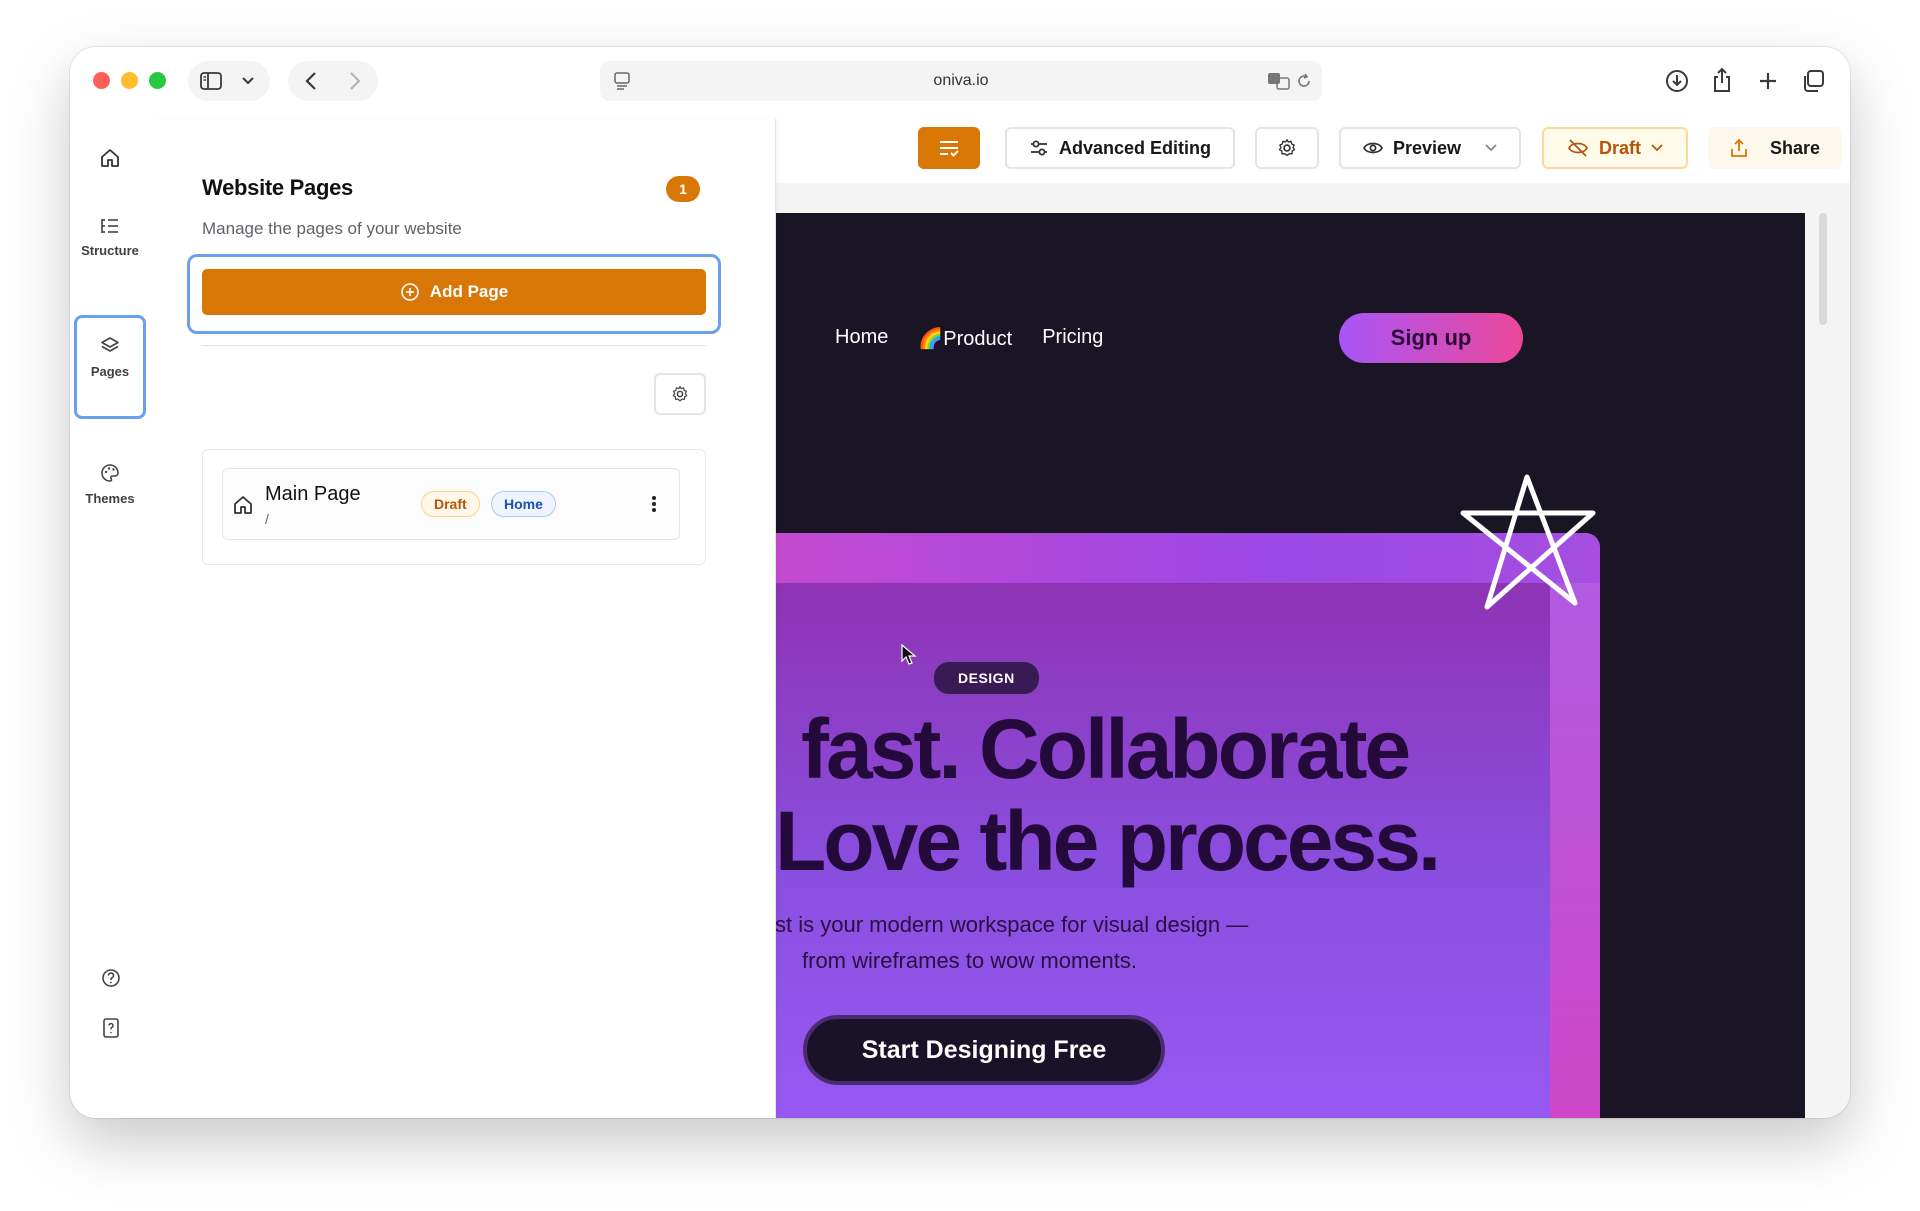 The height and width of the screenshot is (1211, 1920). I want to click on hero-subtitle-line-2: from wireframes to wow moments., so click(969, 960).